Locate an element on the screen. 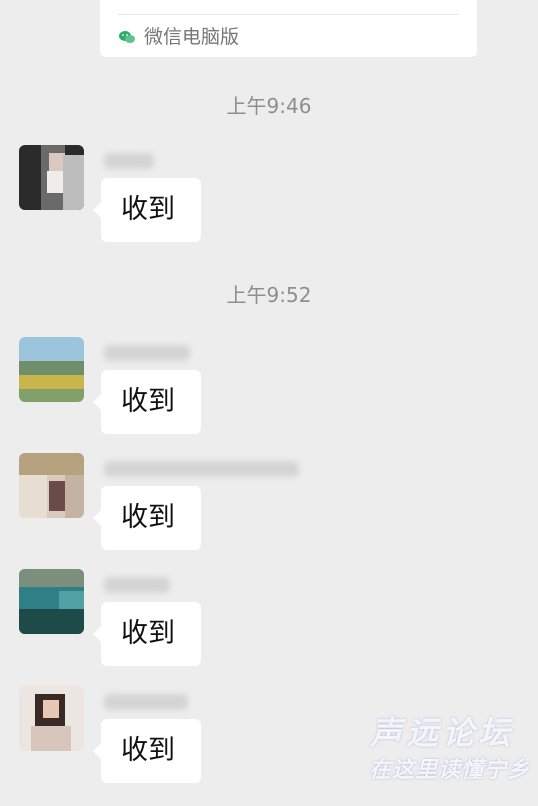 The image size is (538, 806). message-time: 上午9:52 is located at coordinates (269, 295).